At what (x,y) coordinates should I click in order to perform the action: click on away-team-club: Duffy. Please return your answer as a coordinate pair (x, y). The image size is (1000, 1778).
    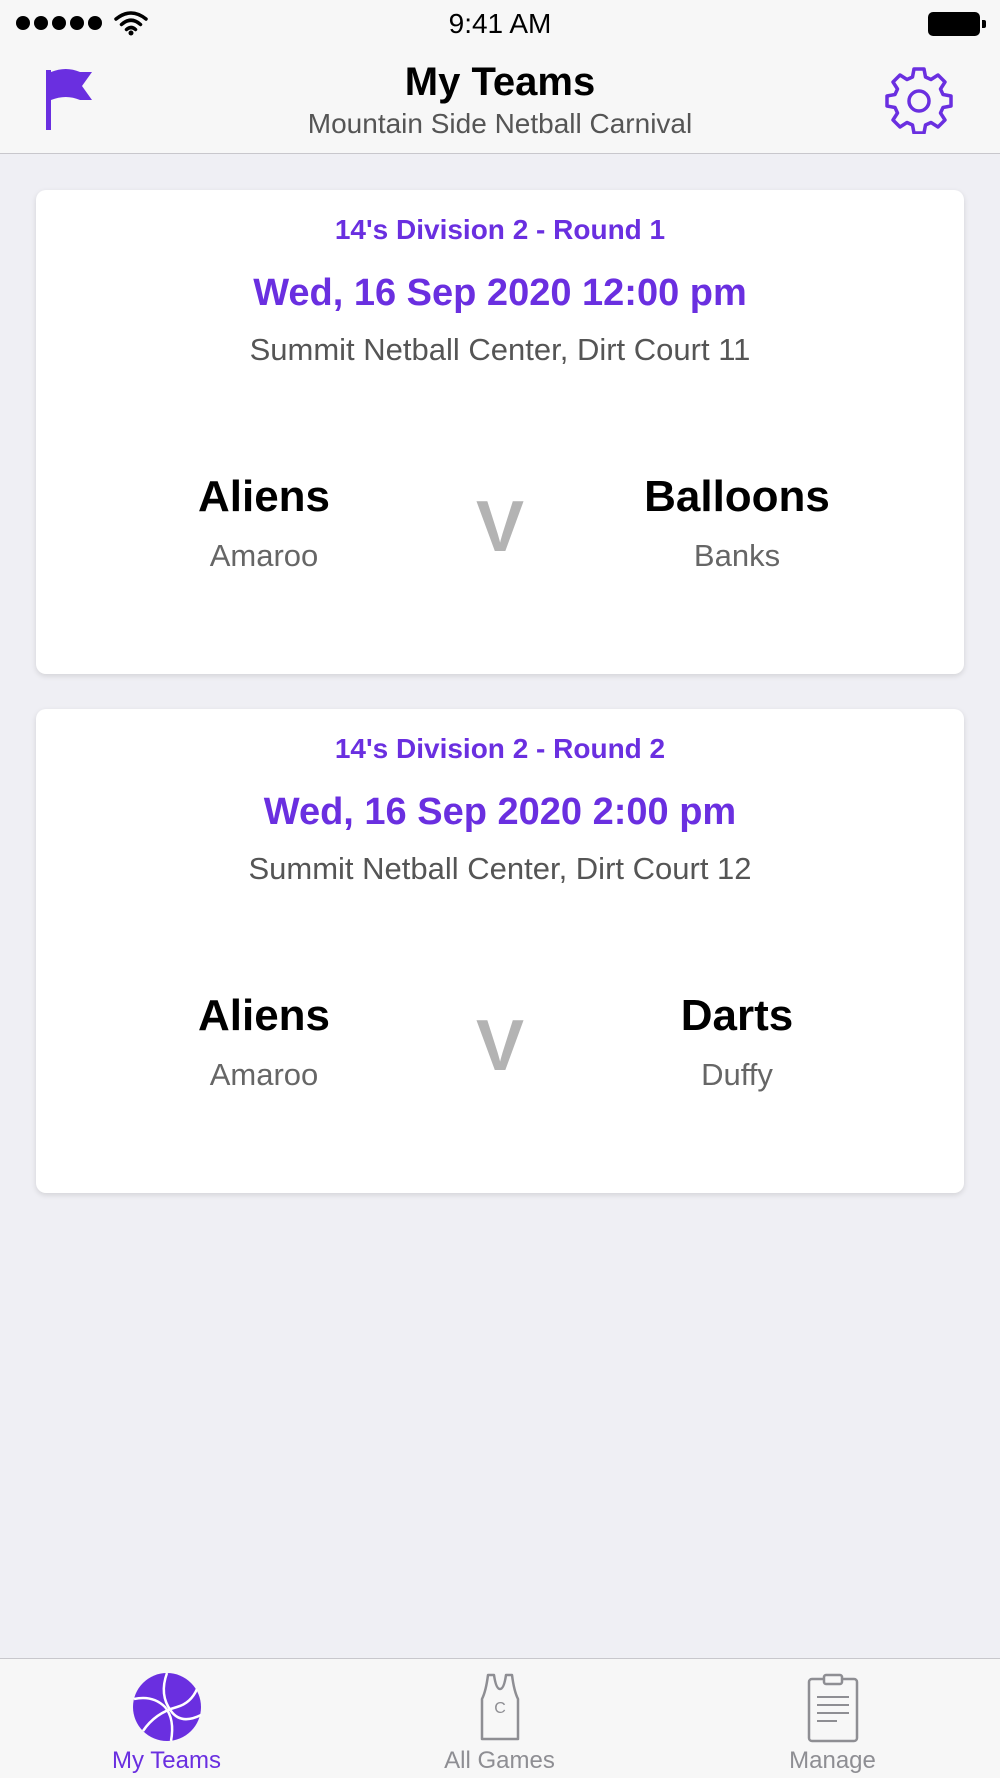
    Looking at the image, I should click on (737, 1074).